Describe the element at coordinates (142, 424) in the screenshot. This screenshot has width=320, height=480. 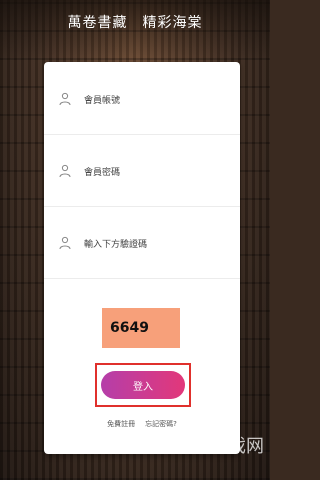
I see `footer-links: 免費註冊 忘記密碼?` at that location.